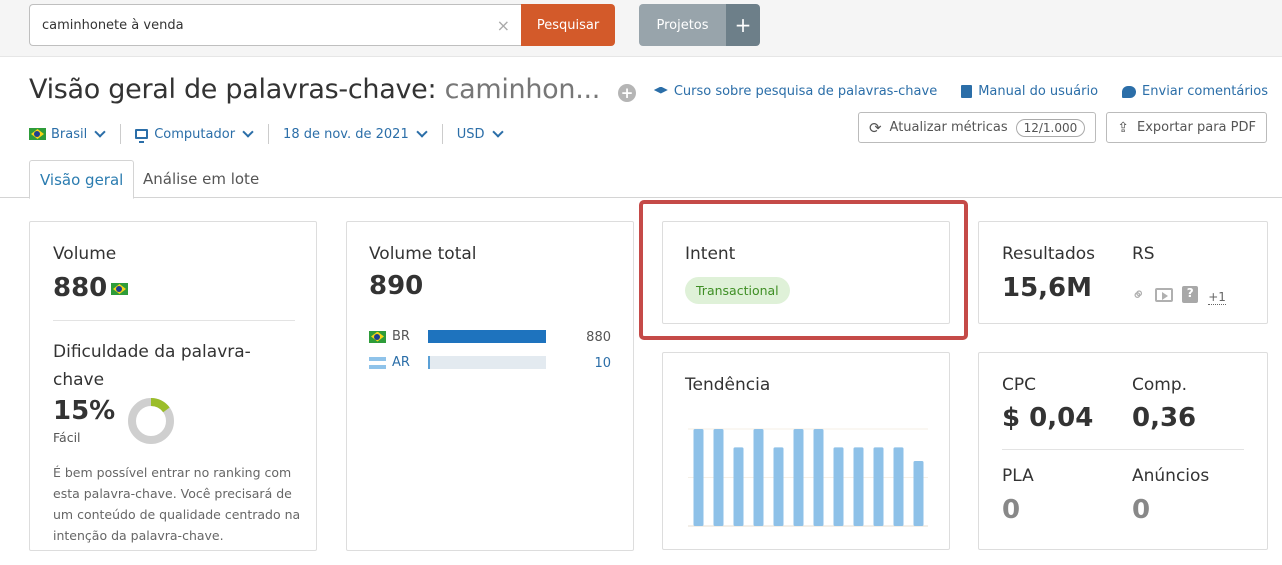 The height and width of the screenshot is (565, 1282). I want to click on desktop-icon, so click(142, 136).